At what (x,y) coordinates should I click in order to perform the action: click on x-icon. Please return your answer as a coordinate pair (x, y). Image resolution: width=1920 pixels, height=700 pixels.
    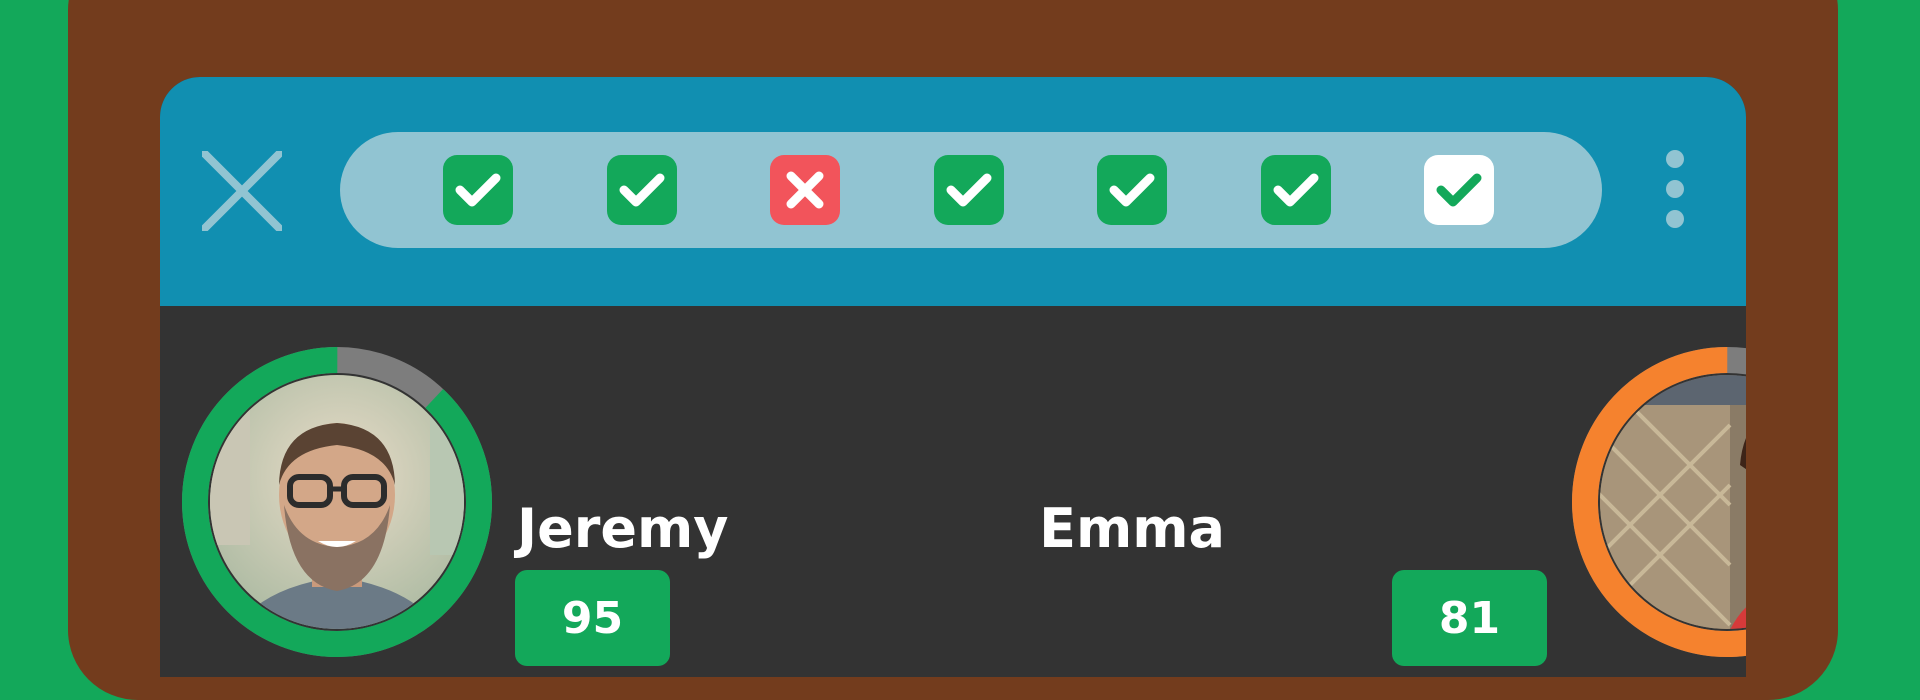
    Looking at the image, I should click on (805, 190).